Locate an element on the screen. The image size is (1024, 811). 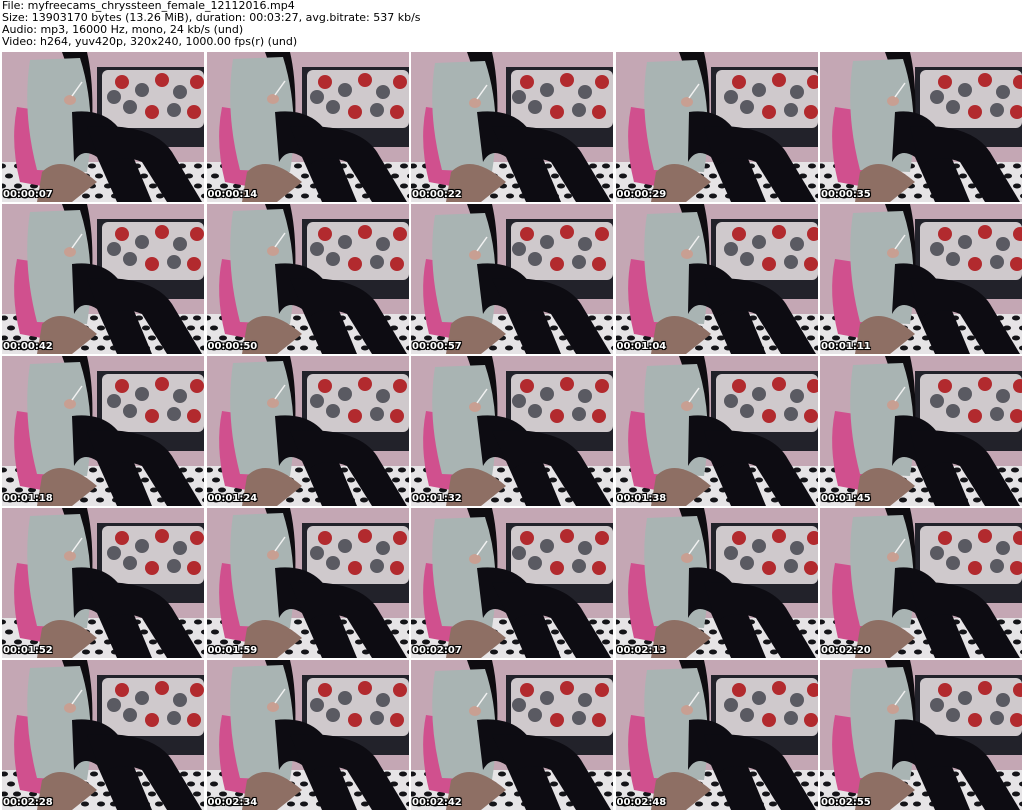
video-thumbnail: 00:02:07 is located at coordinates (512, 583).